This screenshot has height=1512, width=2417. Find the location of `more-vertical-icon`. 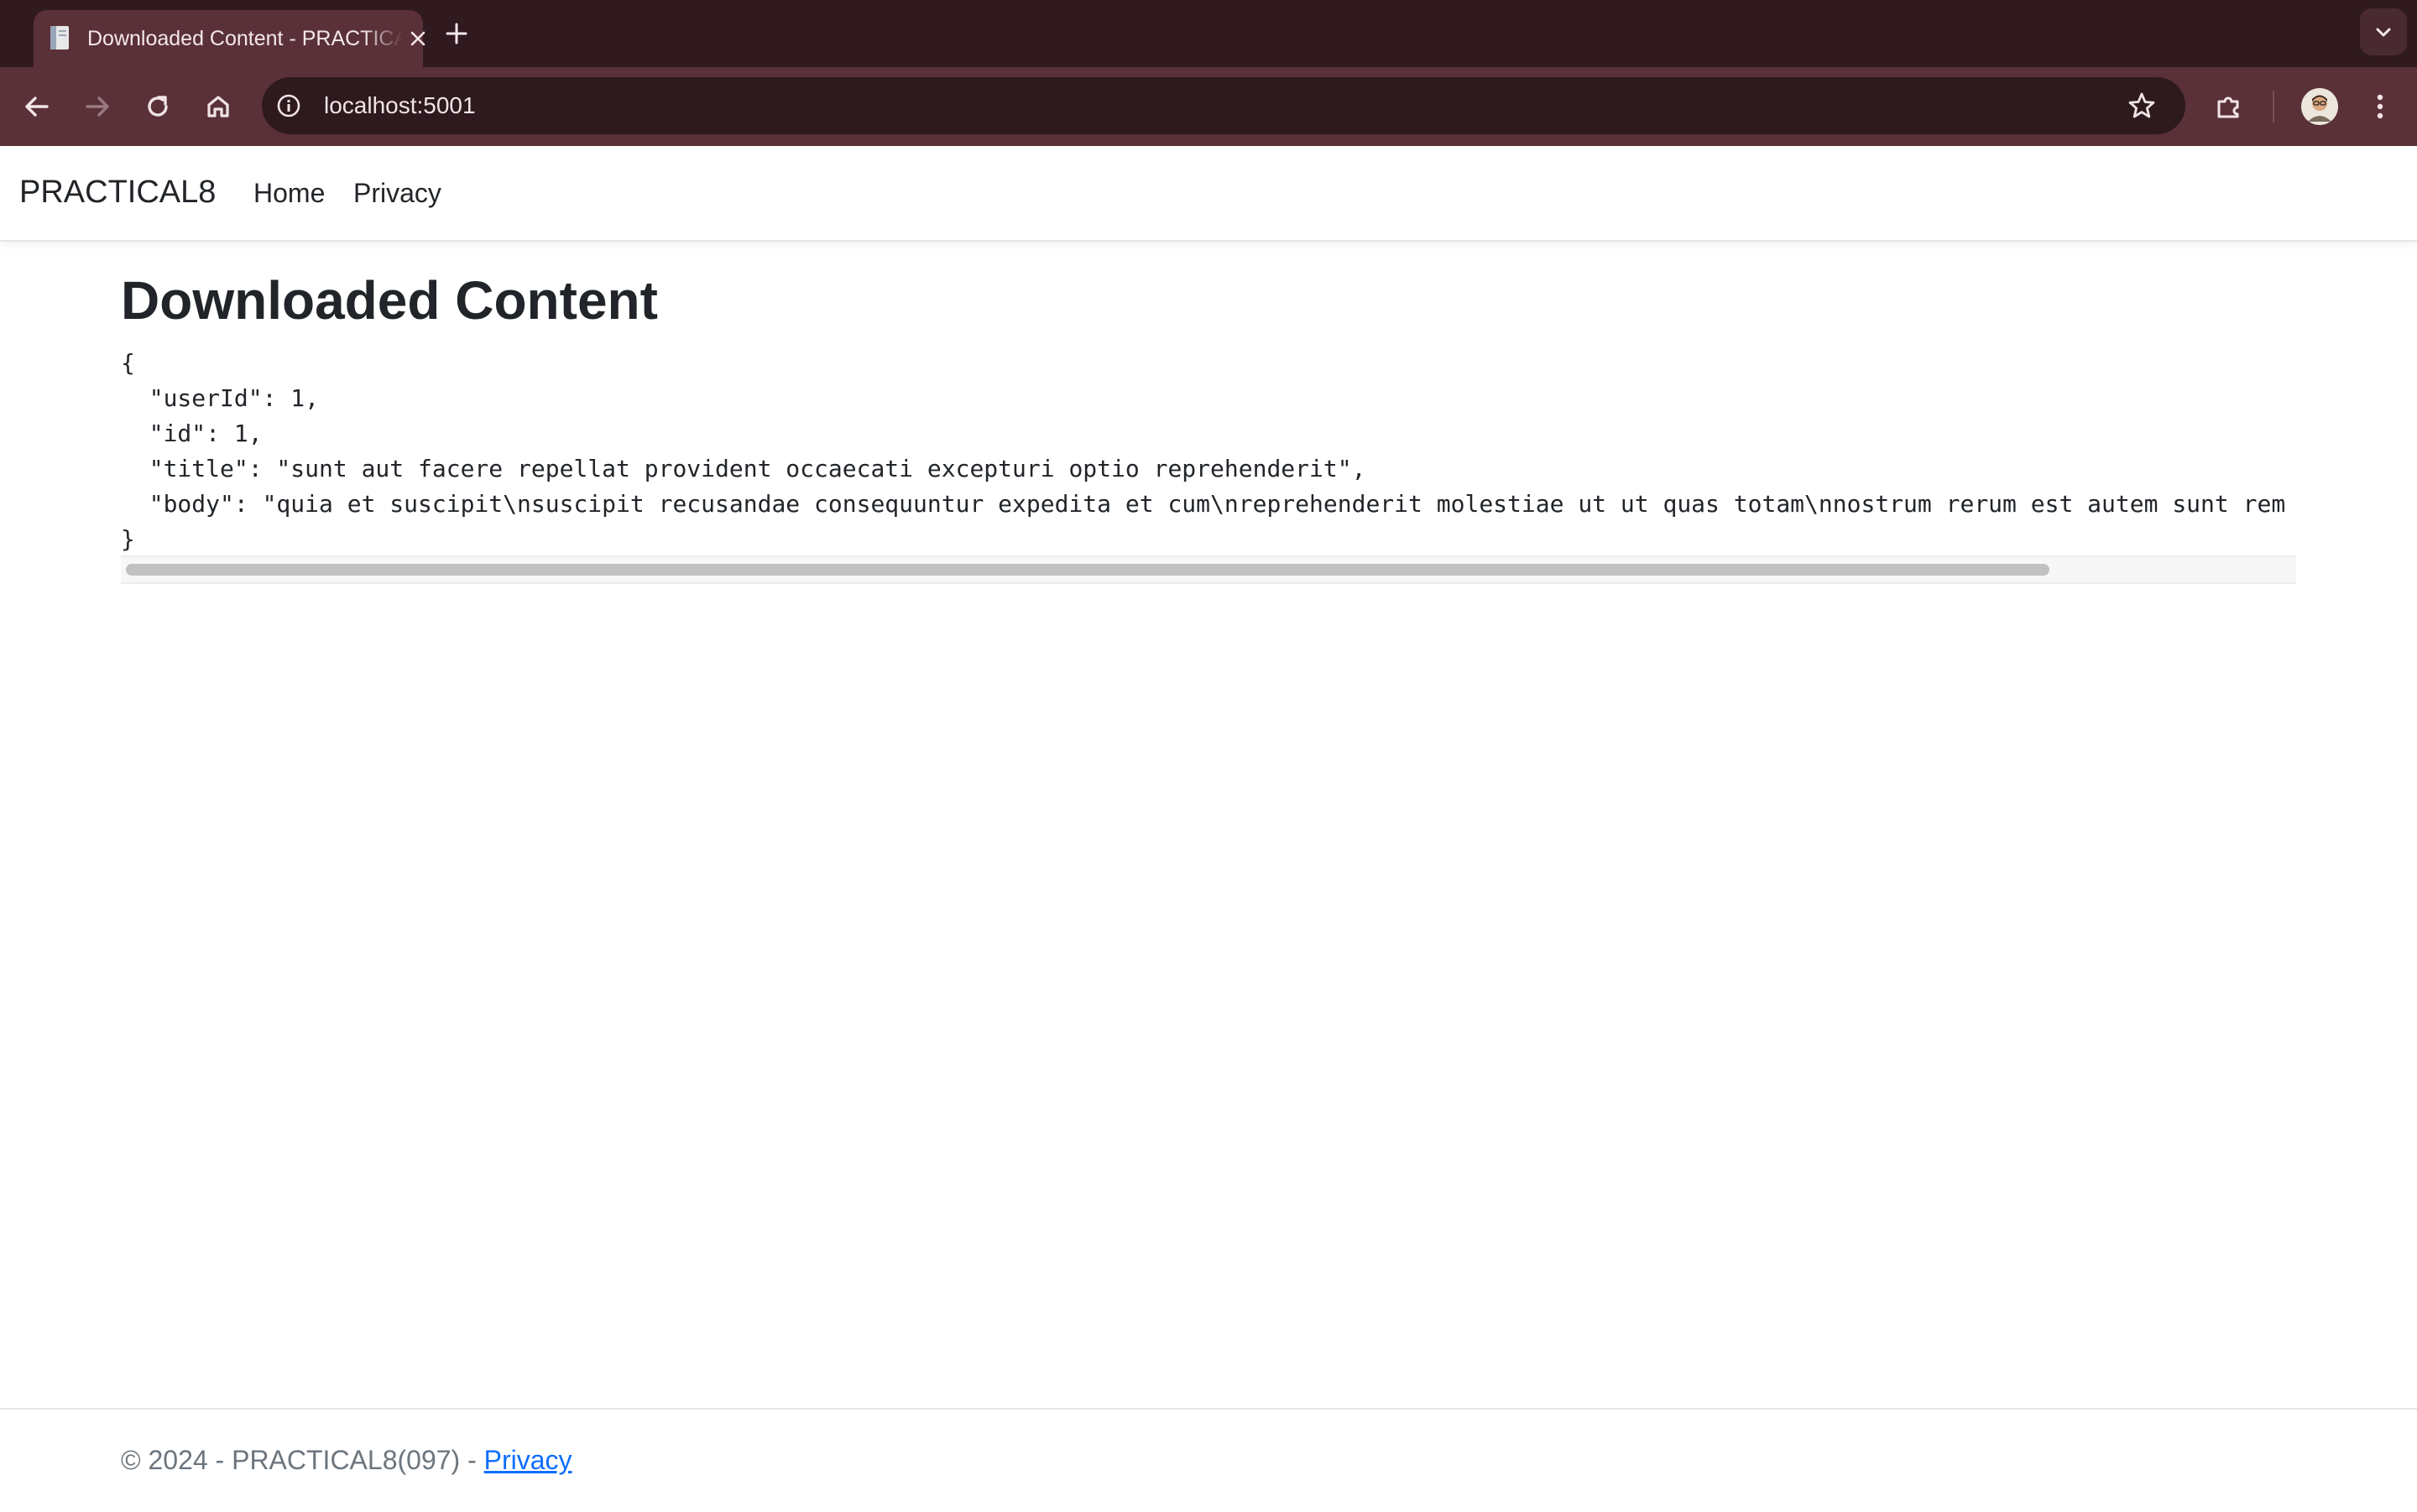

more-vertical-icon is located at coordinates (2380, 106).